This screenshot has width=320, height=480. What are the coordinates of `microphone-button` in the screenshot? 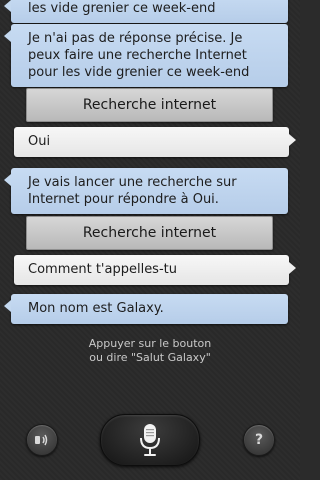 It's located at (150, 440).